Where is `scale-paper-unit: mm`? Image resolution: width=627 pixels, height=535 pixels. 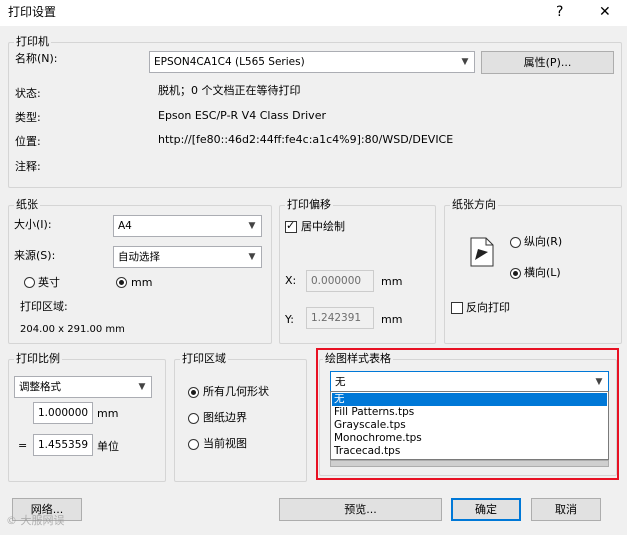 scale-paper-unit: mm is located at coordinates (108, 413).